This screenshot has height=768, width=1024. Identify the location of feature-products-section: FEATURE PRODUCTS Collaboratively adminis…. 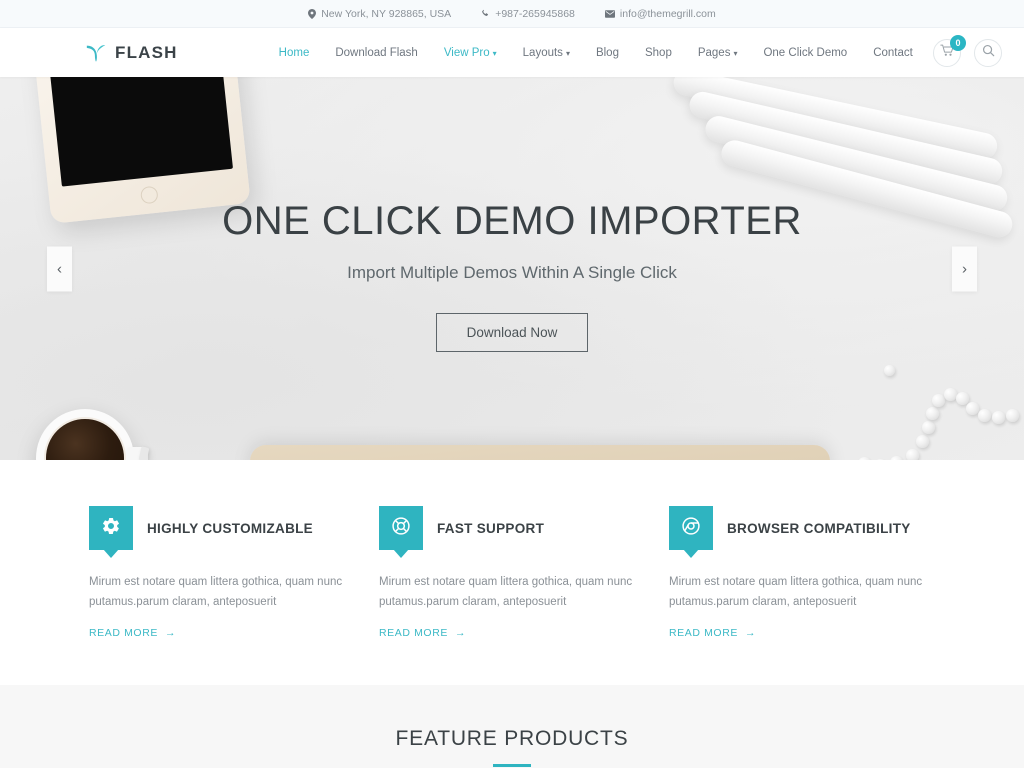
(512, 726).